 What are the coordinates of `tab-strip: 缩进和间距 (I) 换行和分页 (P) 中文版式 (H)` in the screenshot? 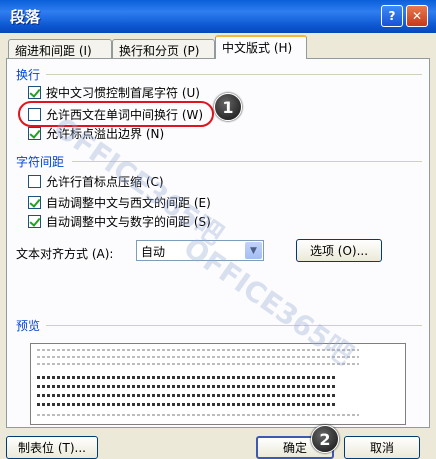 It's located at (218, 47).